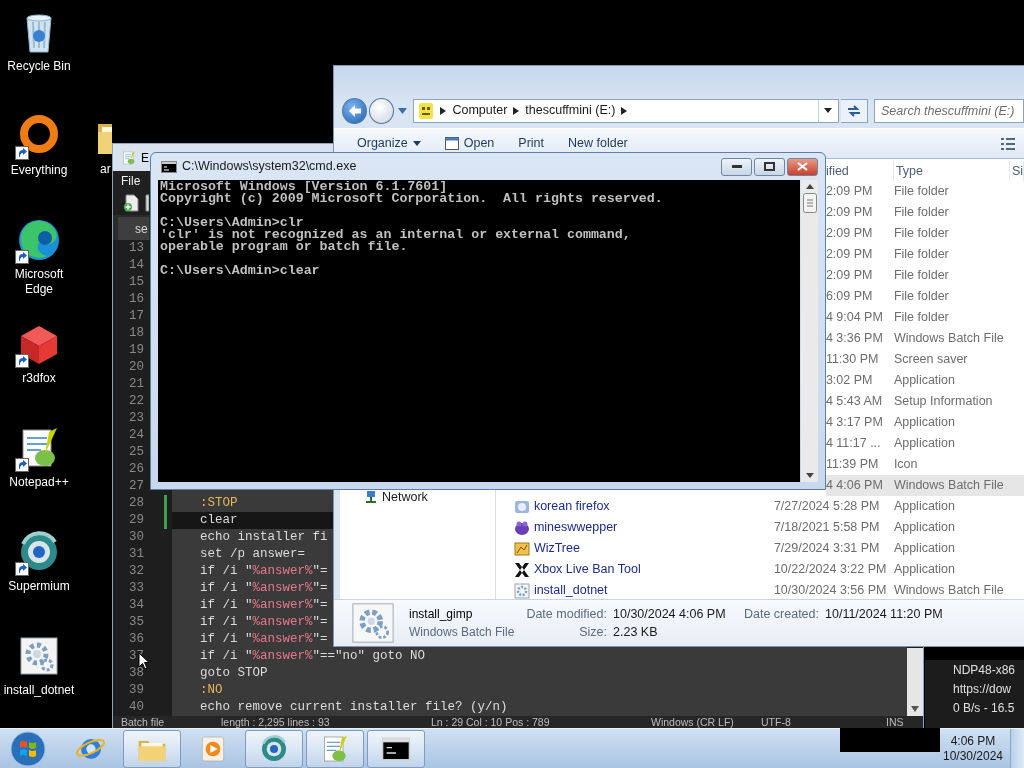  What do you see at coordinates (480, 110) in the screenshot?
I see `breadcrumb-item: Computer` at bounding box center [480, 110].